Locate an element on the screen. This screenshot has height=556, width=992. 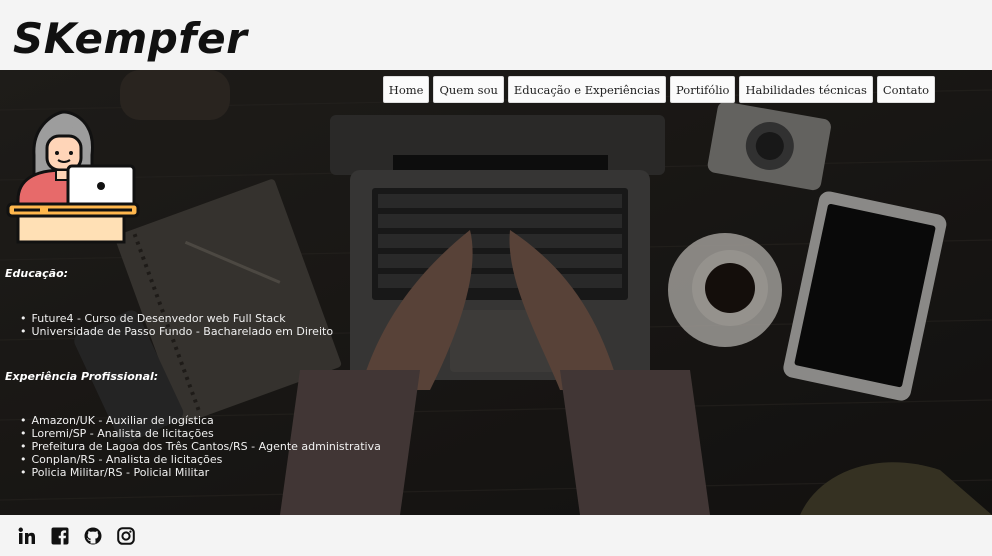
nav-quem-sou: Quem sou is located at coordinates (468, 89).